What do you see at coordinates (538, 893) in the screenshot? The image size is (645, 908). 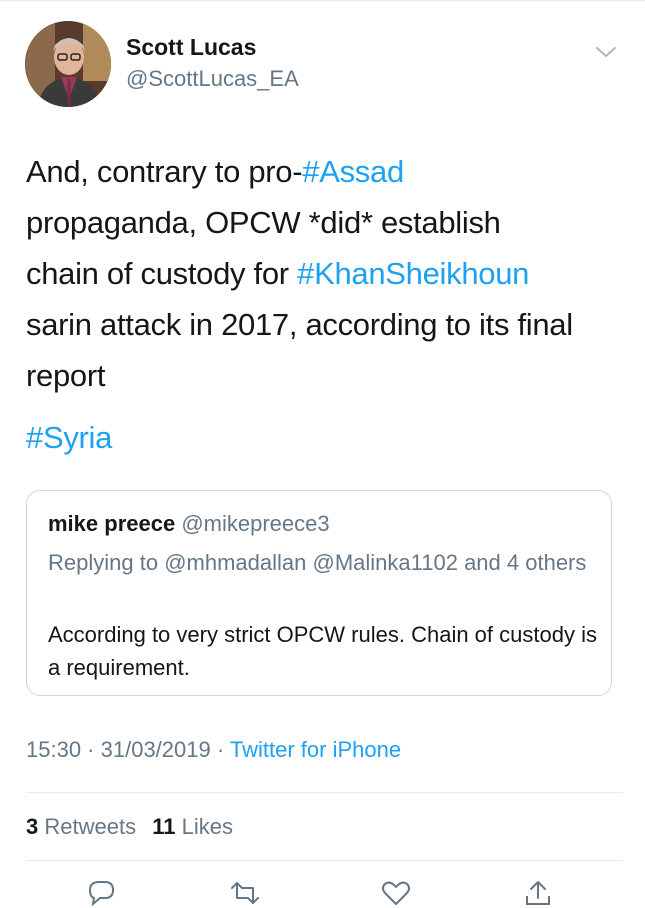 I see `share-icon` at bounding box center [538, 893].